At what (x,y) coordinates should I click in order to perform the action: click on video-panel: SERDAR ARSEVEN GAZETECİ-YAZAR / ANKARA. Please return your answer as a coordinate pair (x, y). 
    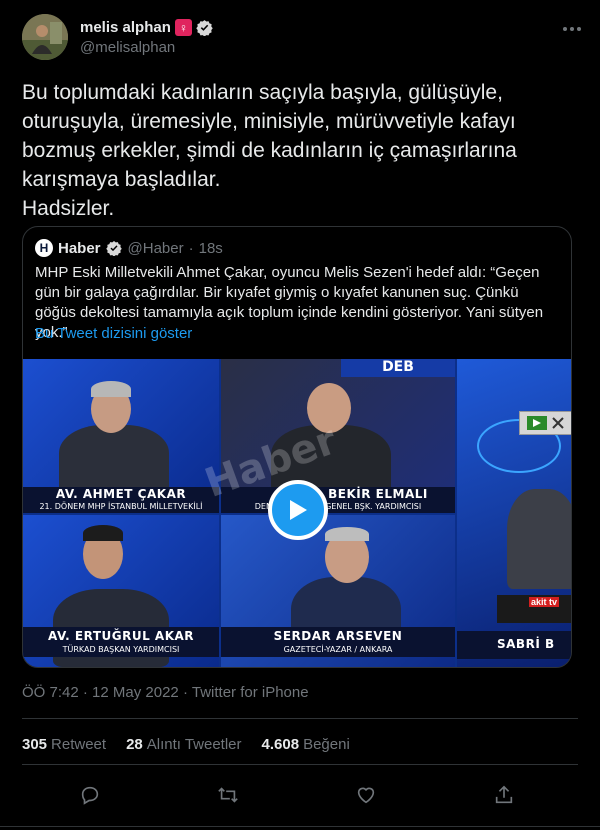
    Looking at the image, I should click on (338, 591).